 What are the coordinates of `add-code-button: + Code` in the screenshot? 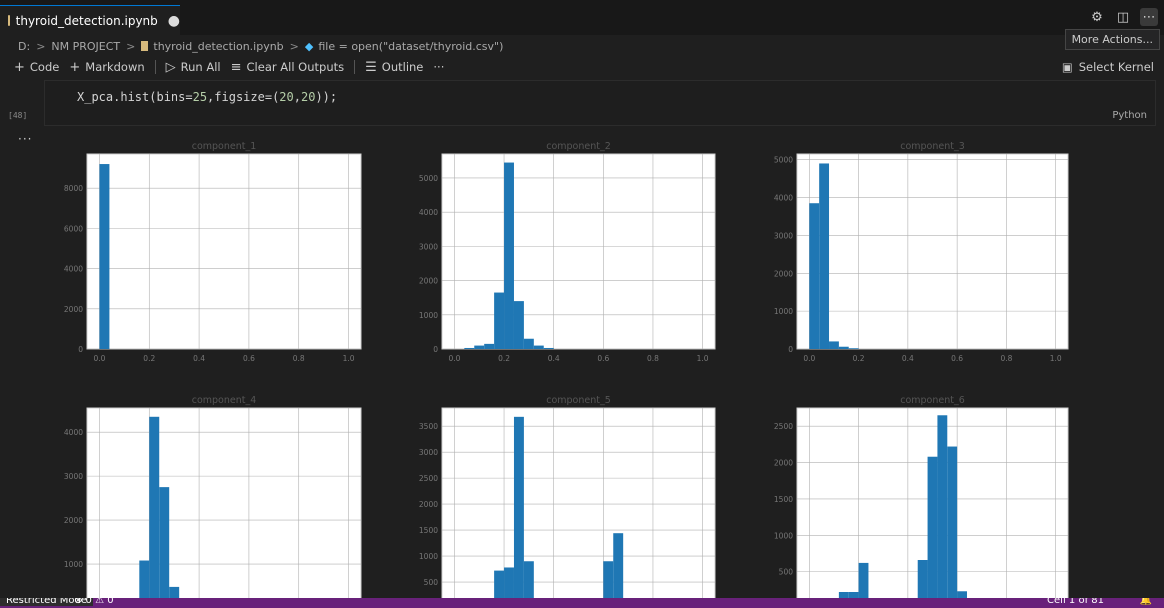 It's located at (36, 67).